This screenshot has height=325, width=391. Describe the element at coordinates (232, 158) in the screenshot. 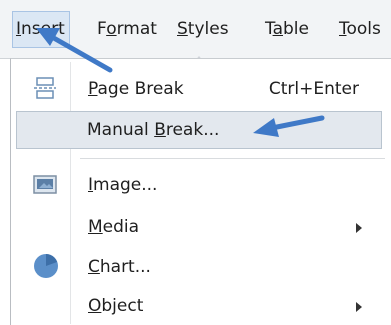

I see `menu-separator` at that location.